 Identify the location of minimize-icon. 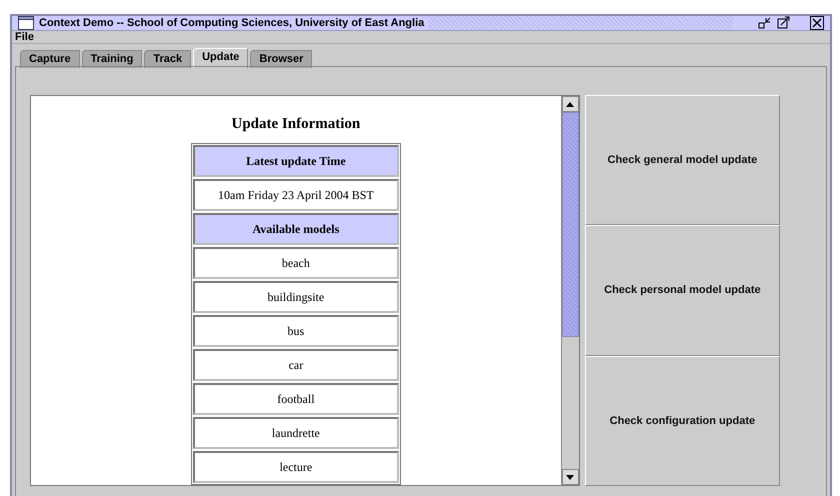
(765, 23).